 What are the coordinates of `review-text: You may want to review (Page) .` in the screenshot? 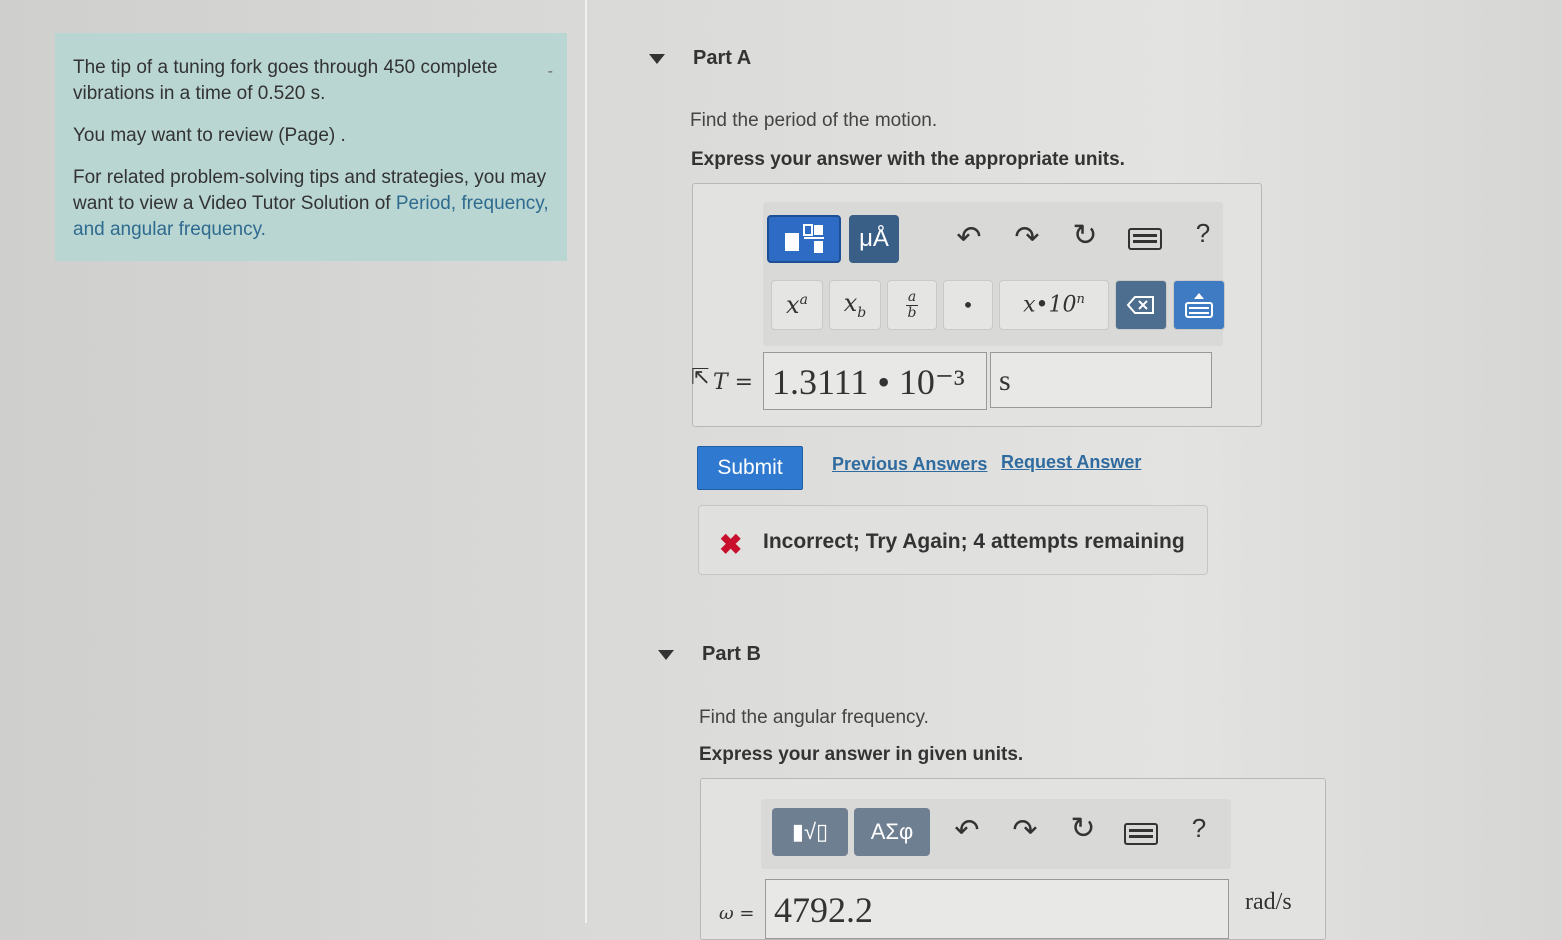 It's located at (209, 135).